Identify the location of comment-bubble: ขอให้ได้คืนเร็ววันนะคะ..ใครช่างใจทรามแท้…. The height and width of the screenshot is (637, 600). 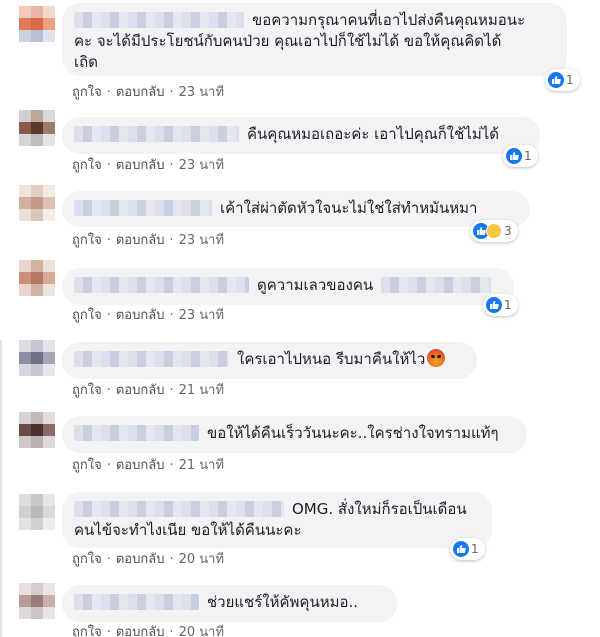
(294, 434).